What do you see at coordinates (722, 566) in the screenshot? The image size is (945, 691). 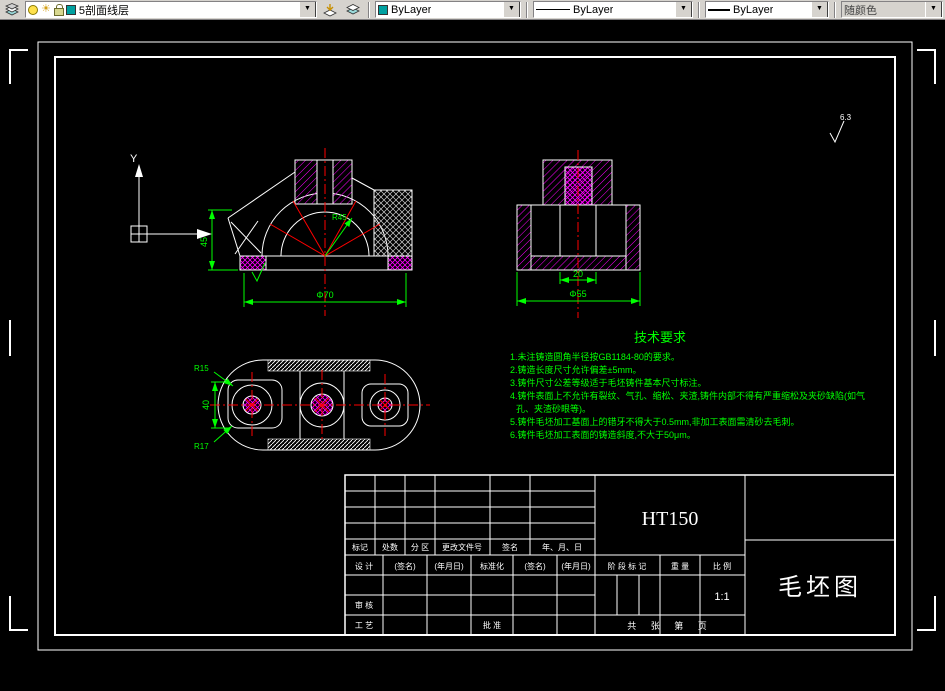 I see `tb-scale-label: 比 例` at bounding box center [722, 566].